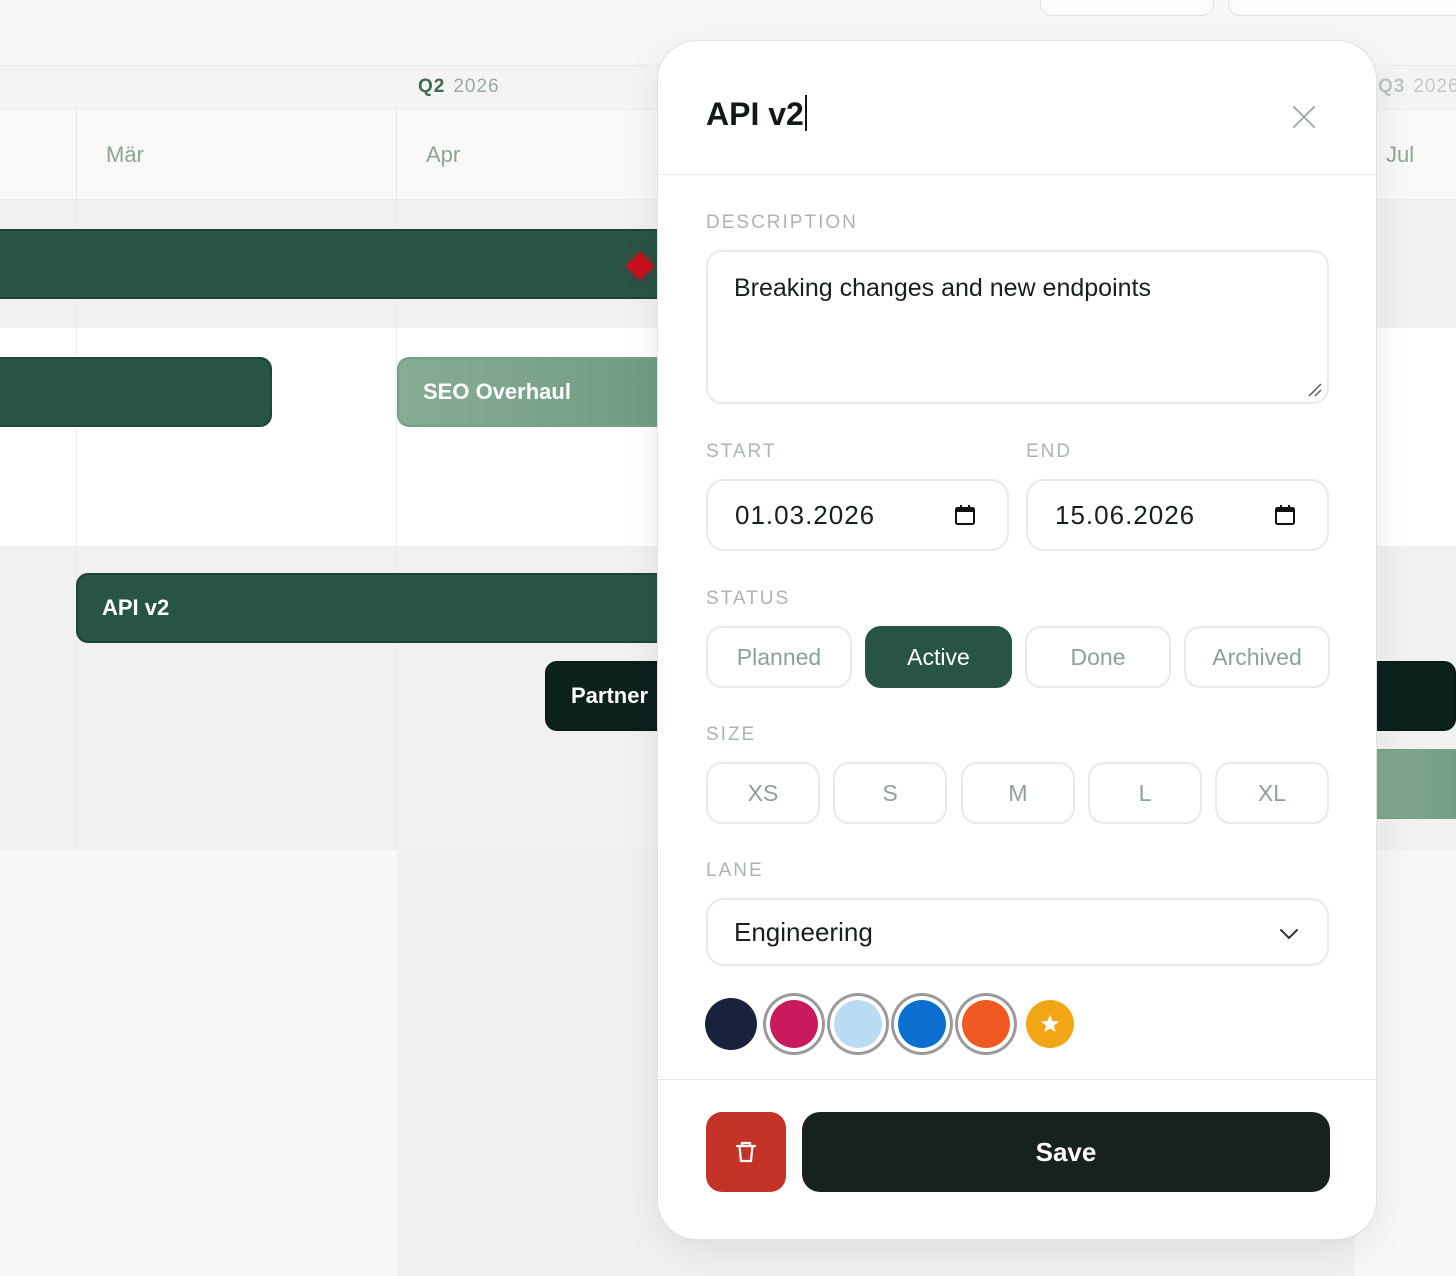 The image size is (1456, 1276). Describe the element at coordinates (459, 86) in the screenshot. I see `quarter-label-q2: Q2 2026` at that location.